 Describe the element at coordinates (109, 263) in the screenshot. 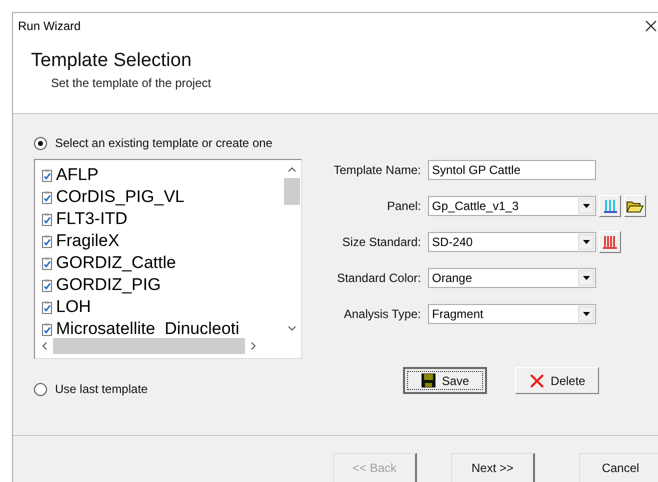

I see `template-item: GORDIZ_Cattle` at that location.